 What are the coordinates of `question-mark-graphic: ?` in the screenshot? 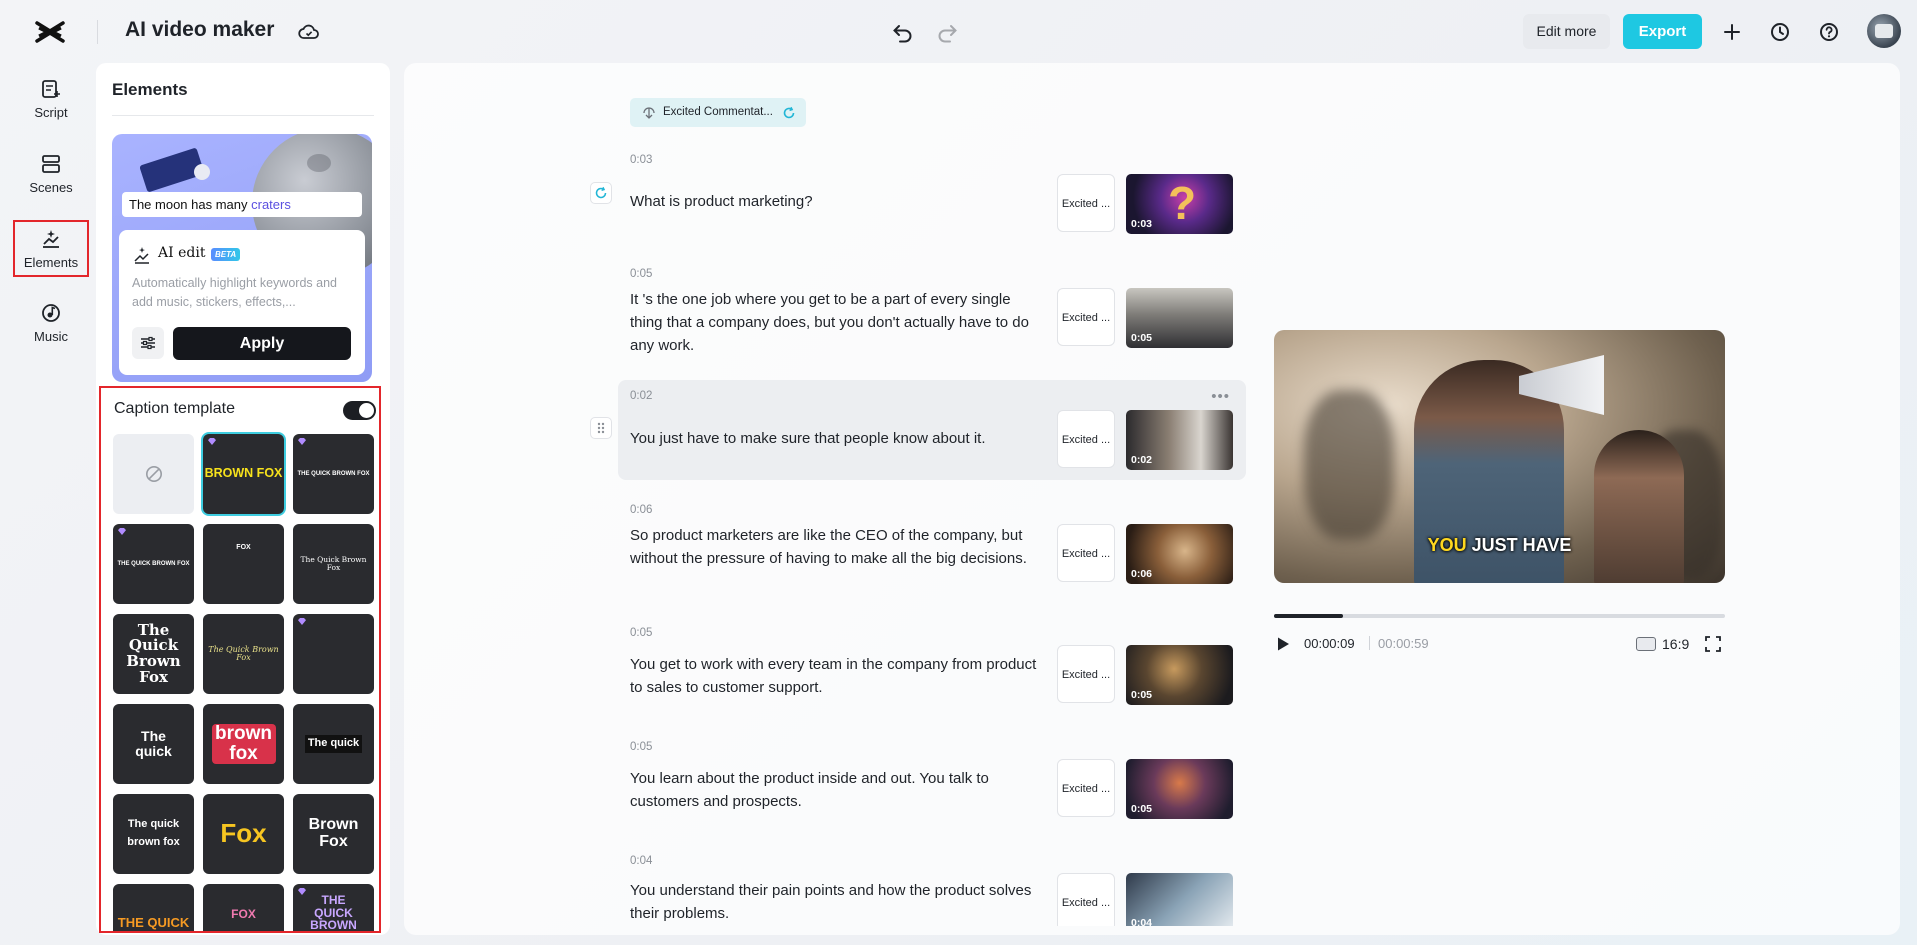 It's located at (1182, 203).